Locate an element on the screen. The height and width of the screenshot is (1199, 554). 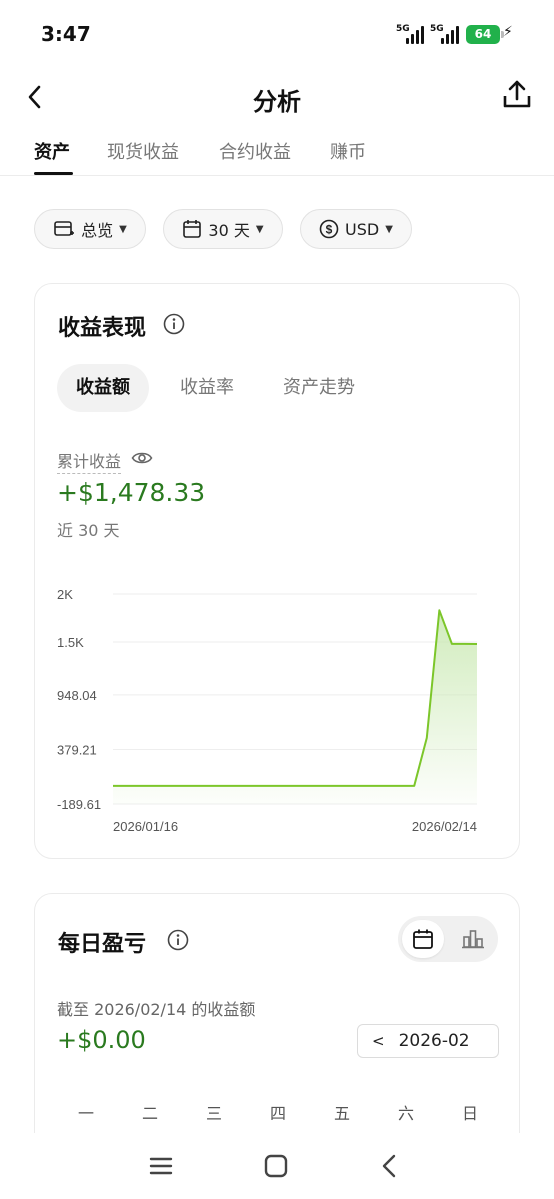
view-toggle is located at coordinates (448, 939).